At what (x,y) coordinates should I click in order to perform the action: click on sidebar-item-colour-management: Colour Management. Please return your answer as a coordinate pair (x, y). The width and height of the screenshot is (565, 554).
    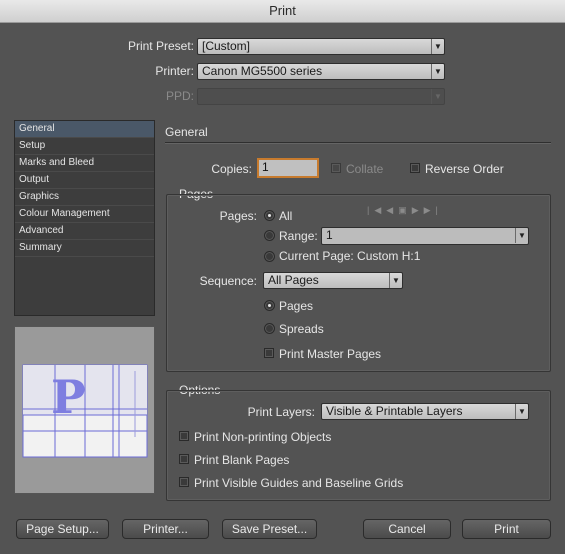
    Looking at the image, I should click on (84, 214).